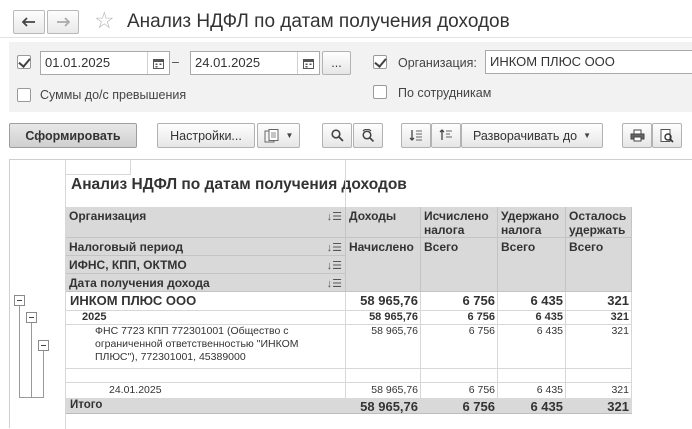  Describe the element at coordinates (78, 62) in the screenshot. I see `period-from-value: 01.01.2025` at that location.